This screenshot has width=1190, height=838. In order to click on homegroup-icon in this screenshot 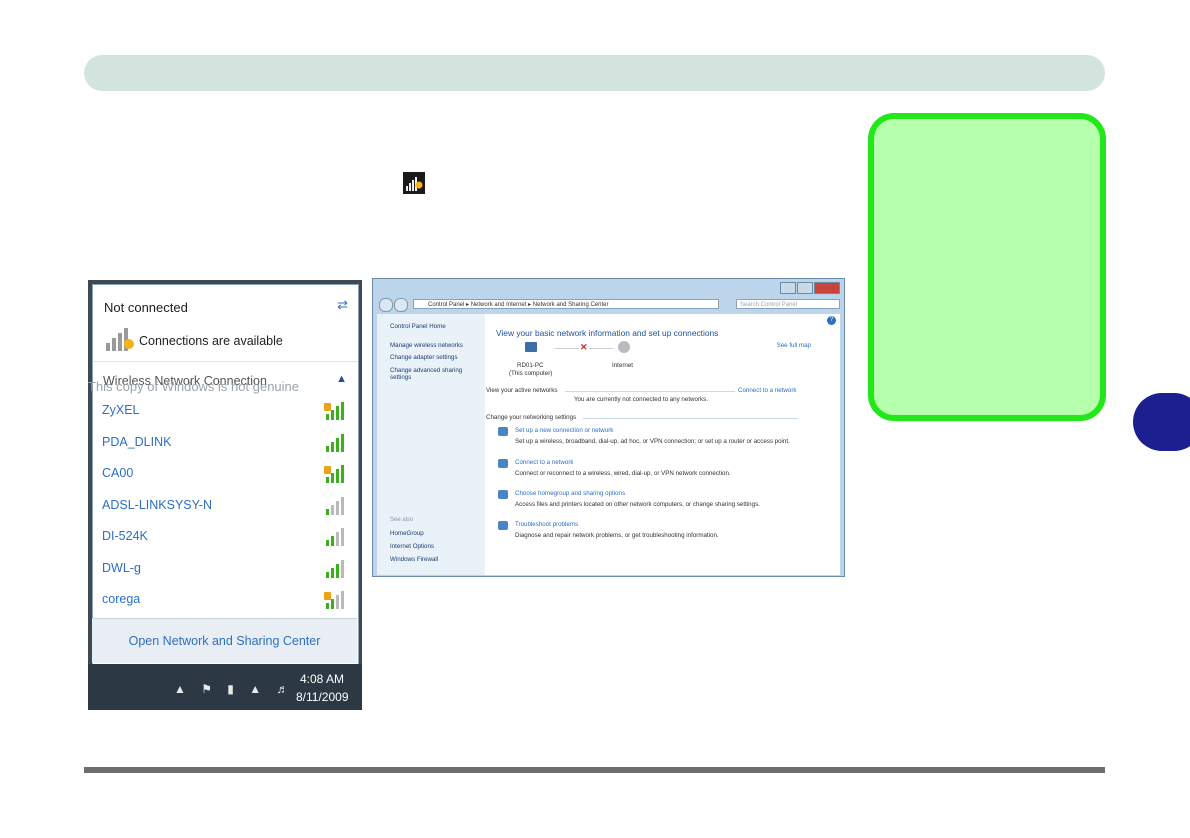, I will do `click(503, 494)`.